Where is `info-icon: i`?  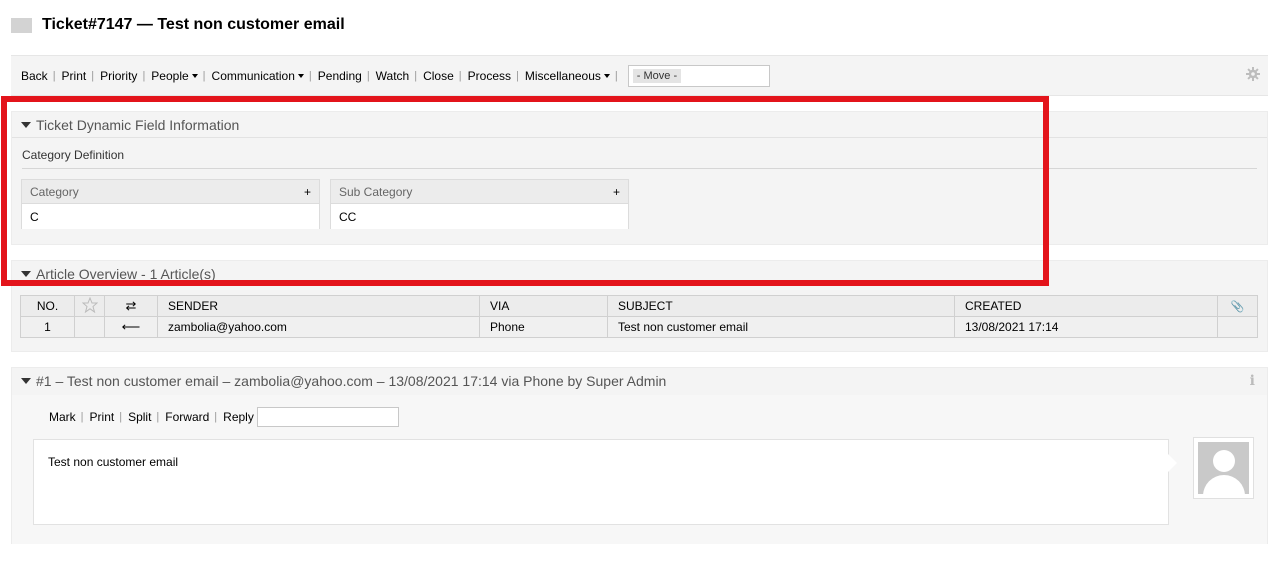
info-icon: i is located at coordinates (1252, 381).